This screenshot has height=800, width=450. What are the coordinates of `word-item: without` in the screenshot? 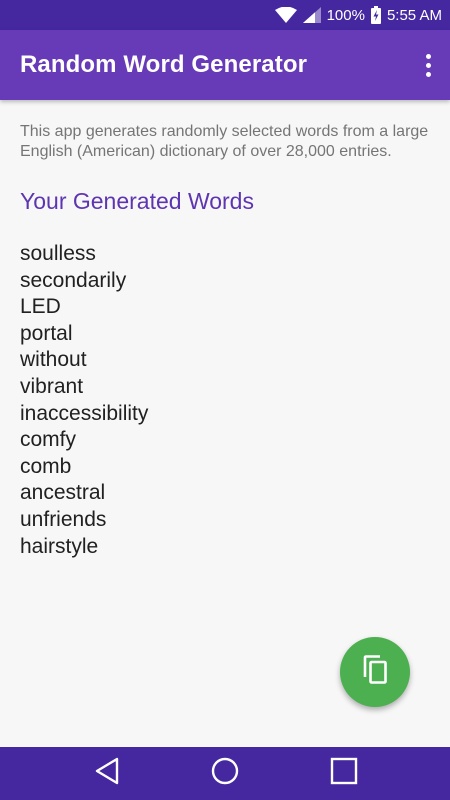 It's located at (53, 360).